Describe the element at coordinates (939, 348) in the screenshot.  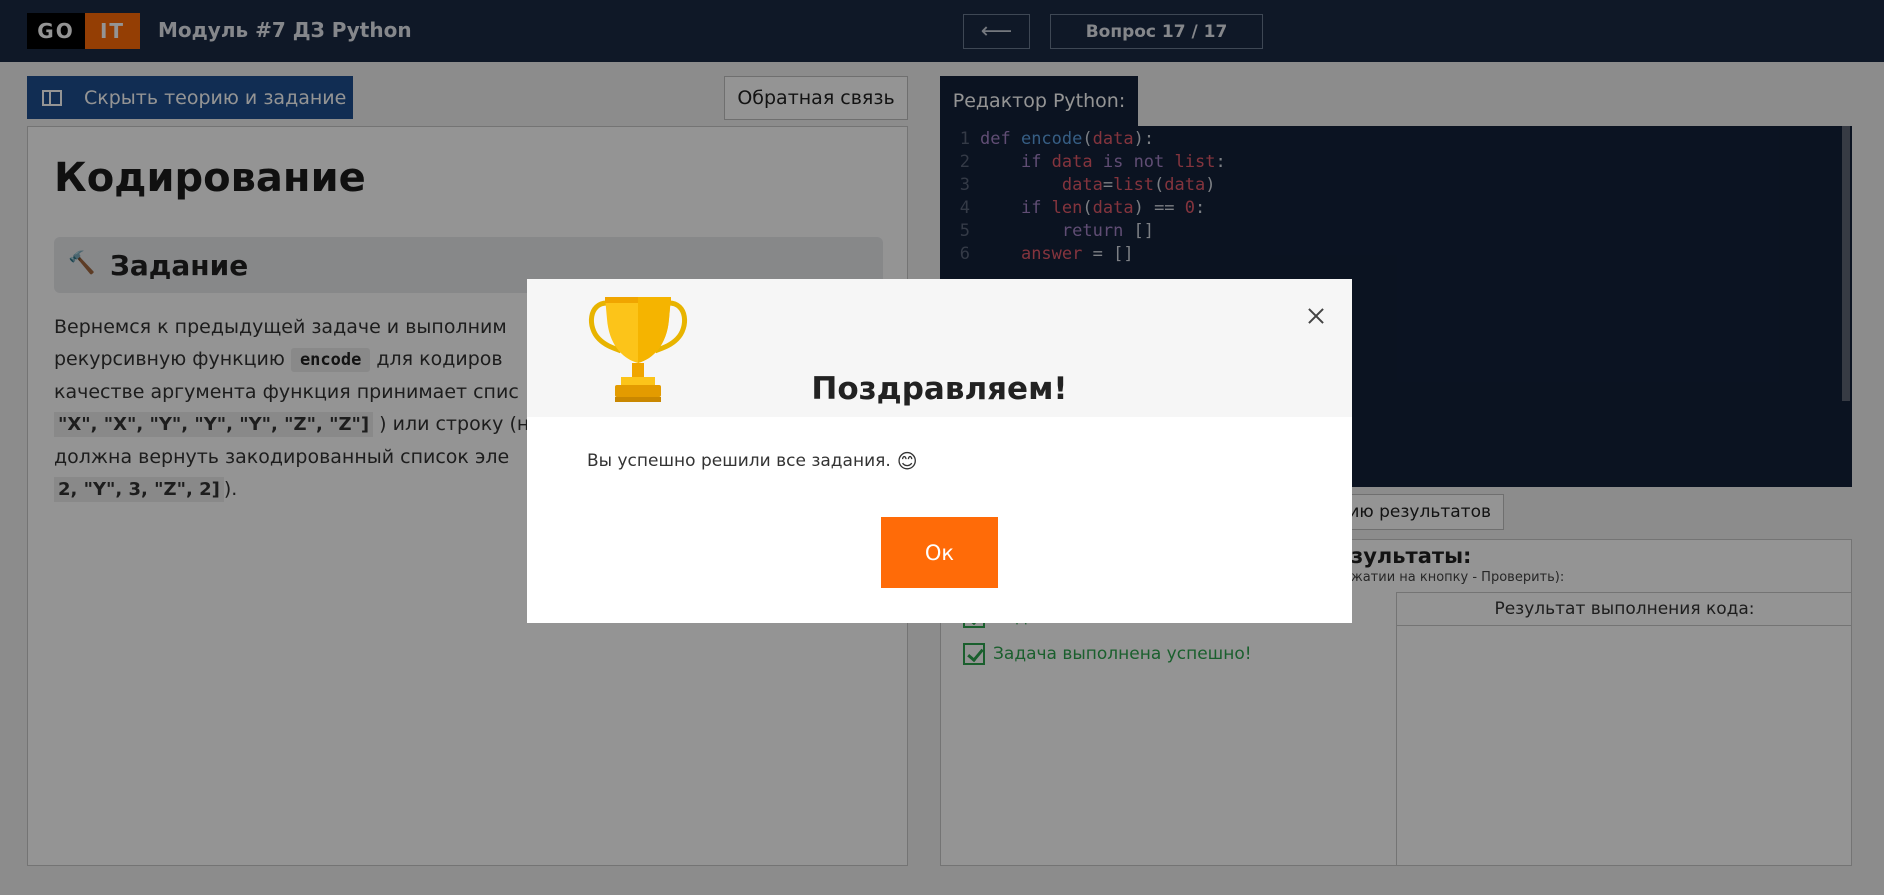
I see `dialog-header: Поздравляем!` at that location.